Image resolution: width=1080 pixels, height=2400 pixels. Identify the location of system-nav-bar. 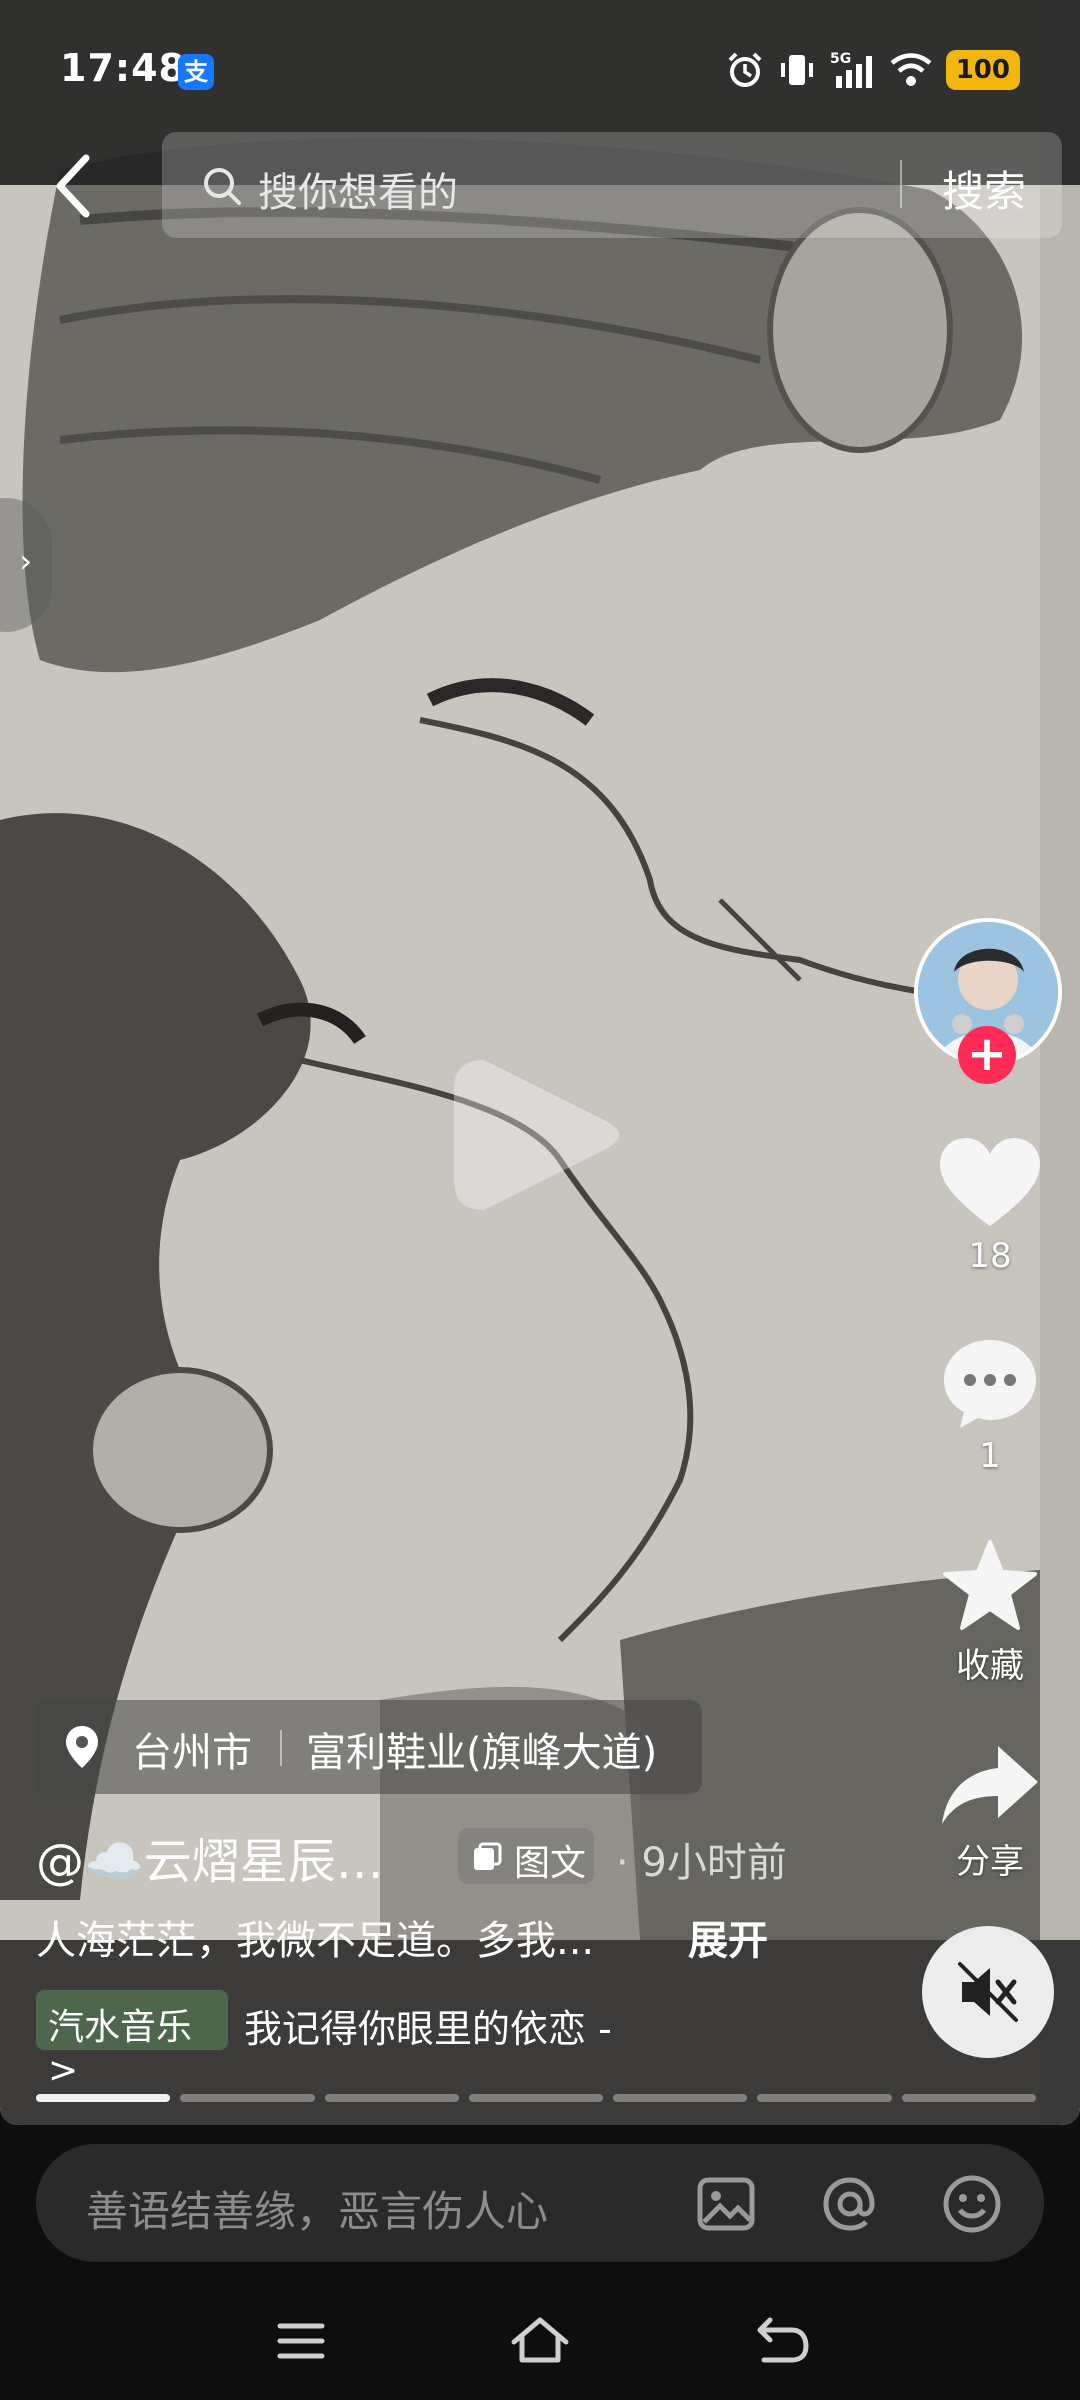
(540, 2350).